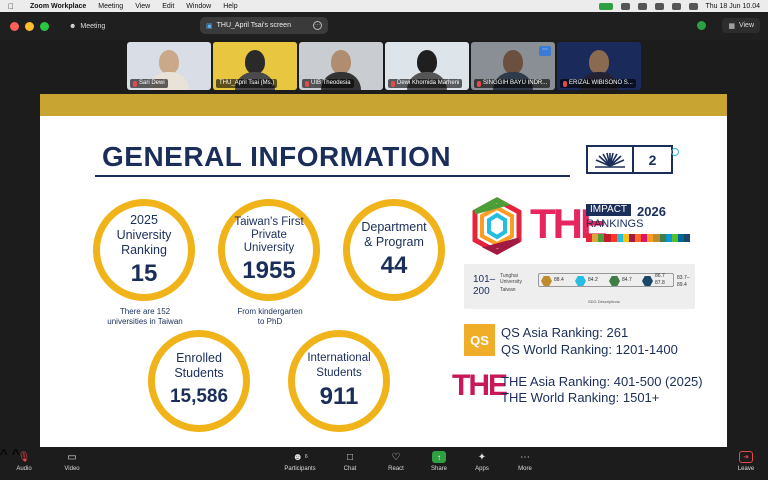  What do you see at coordinates (589, 349) in the screenshot?
I see `qs-world-ranking: QS World Ranking: 1201-1400` at bounding box center [589, 349].